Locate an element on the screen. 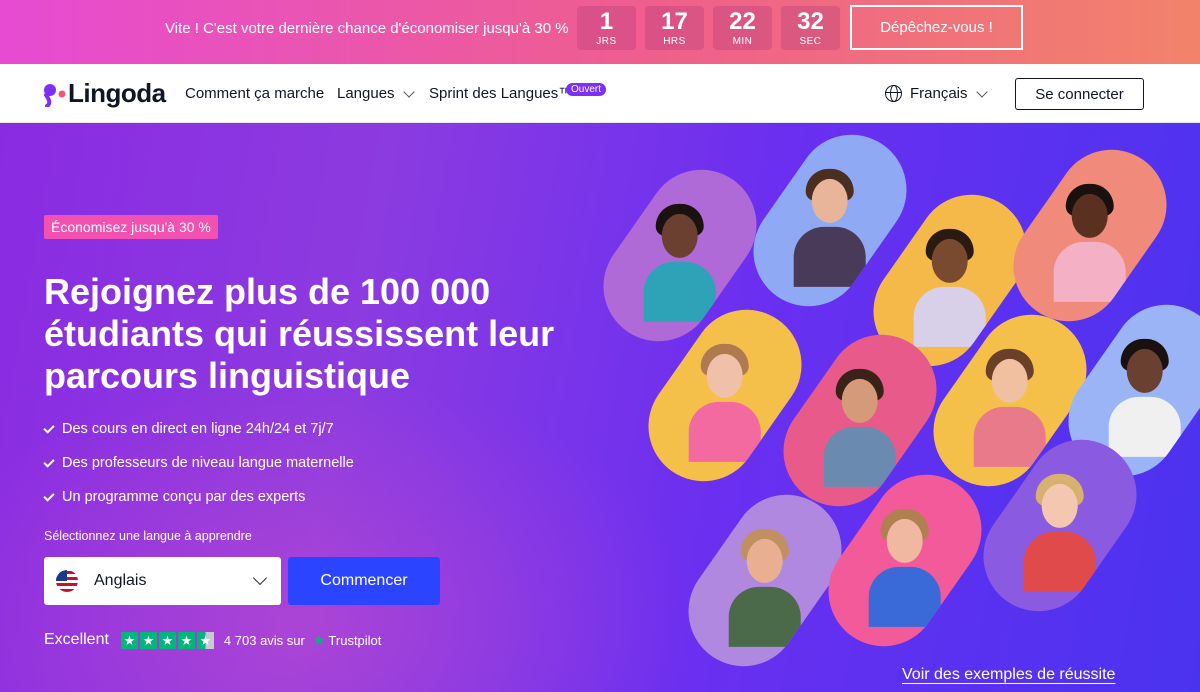 Image resolution: width=1200 pixels, height=692 pixels. language-selector-label: Français is located at coordinates (939, 93).